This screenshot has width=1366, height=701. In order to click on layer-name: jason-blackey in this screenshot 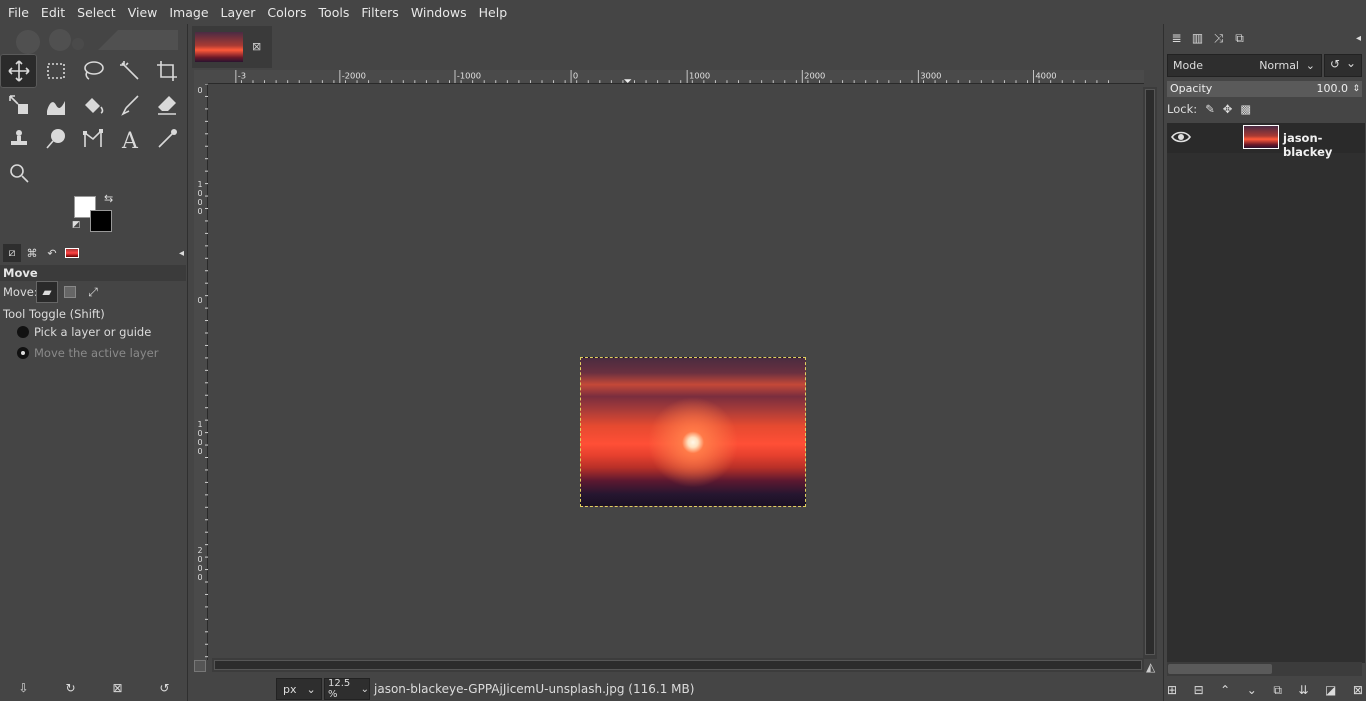, I will do `click(1324, 145)`.